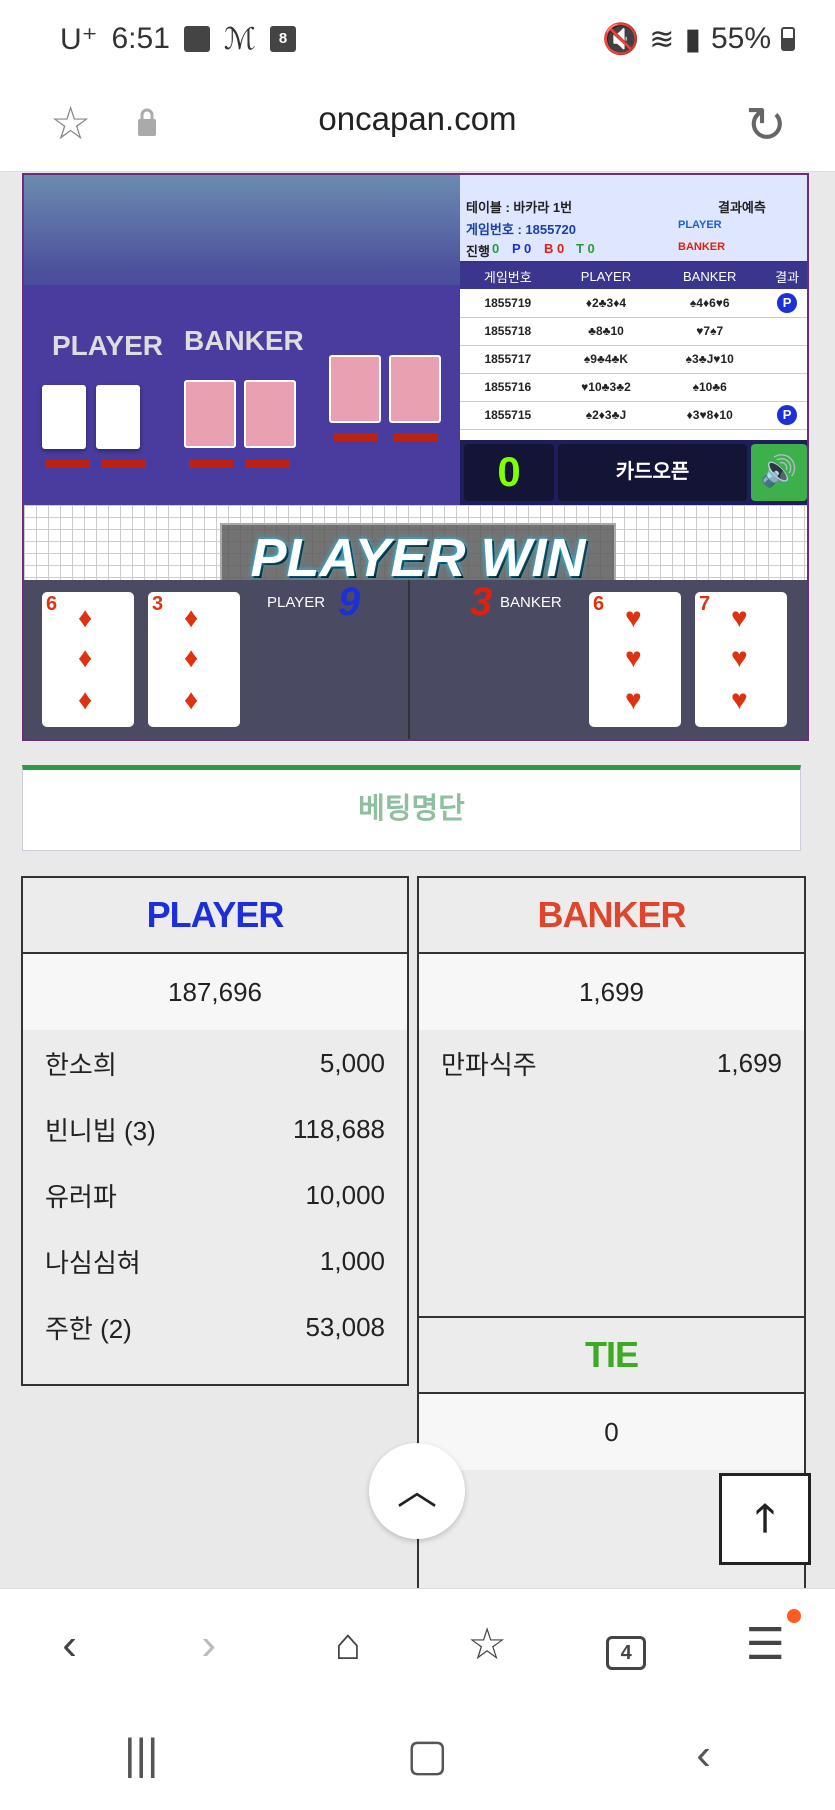 The image size is (835, 1810). I want to click on progress-label: 진행, so click(478, 251).